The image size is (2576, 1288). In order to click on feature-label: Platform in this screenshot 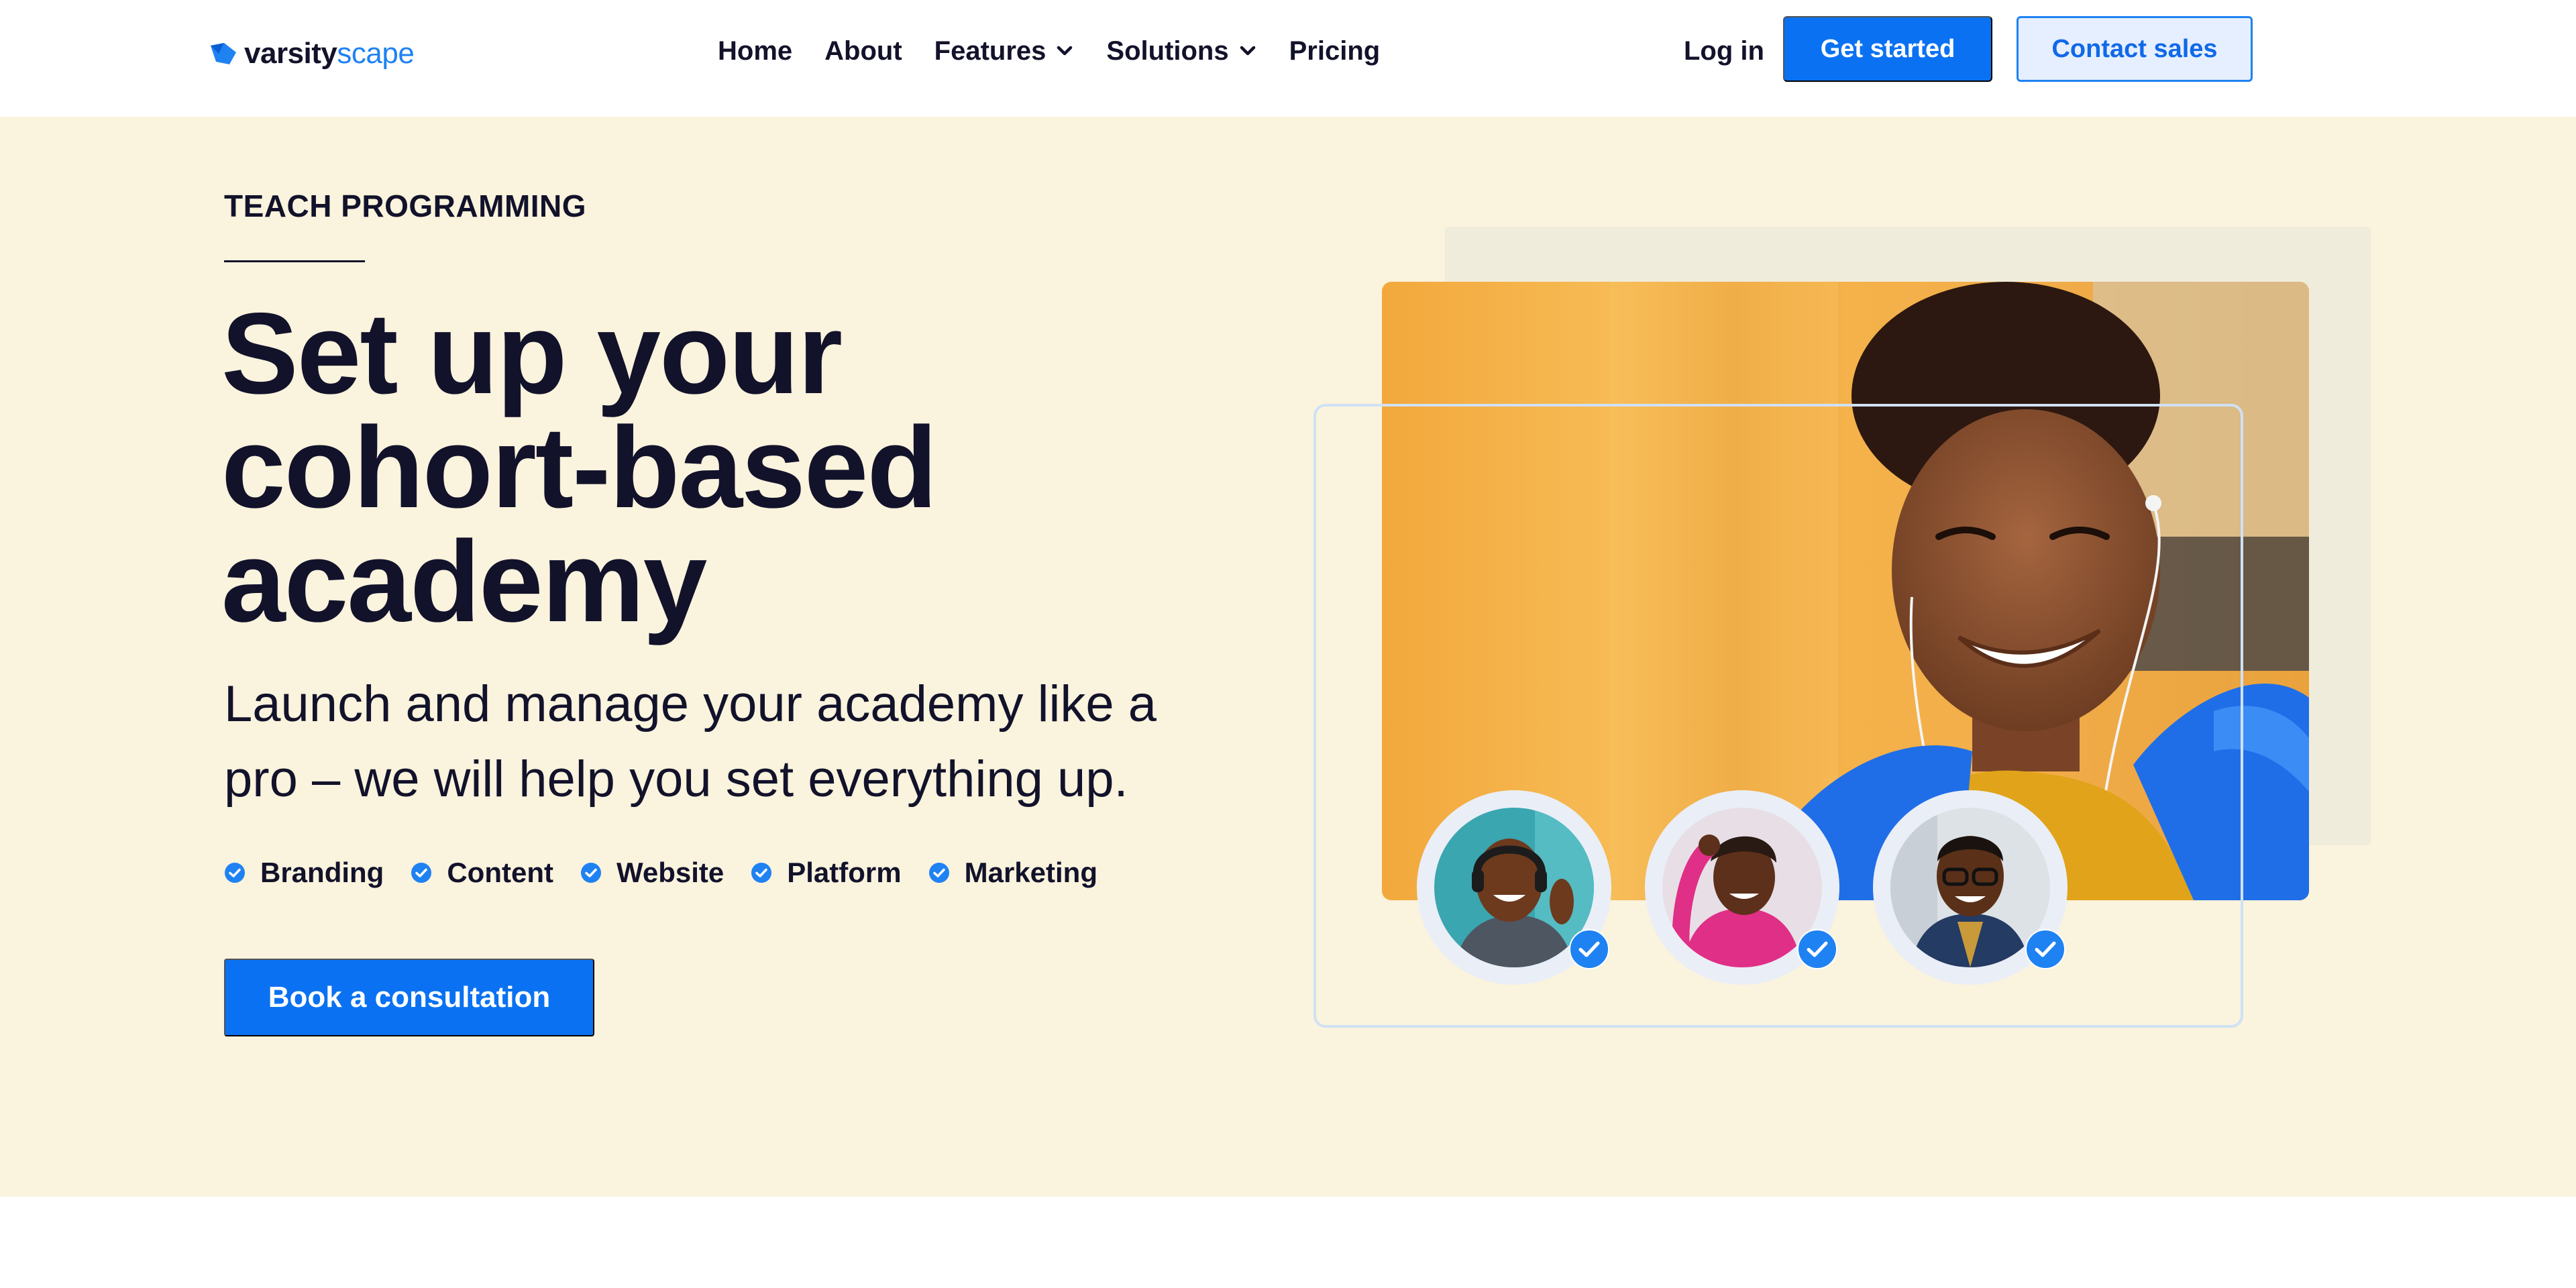, I will do `click(844, 872)`.